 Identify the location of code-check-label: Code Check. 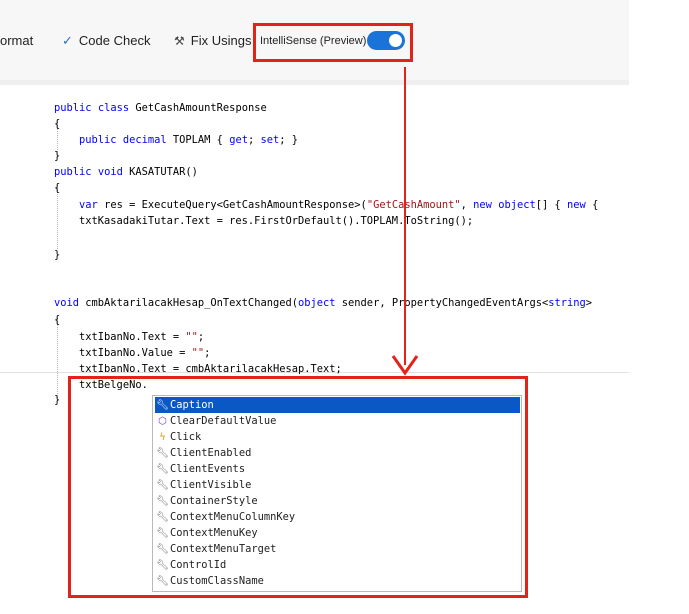
(114, 40).